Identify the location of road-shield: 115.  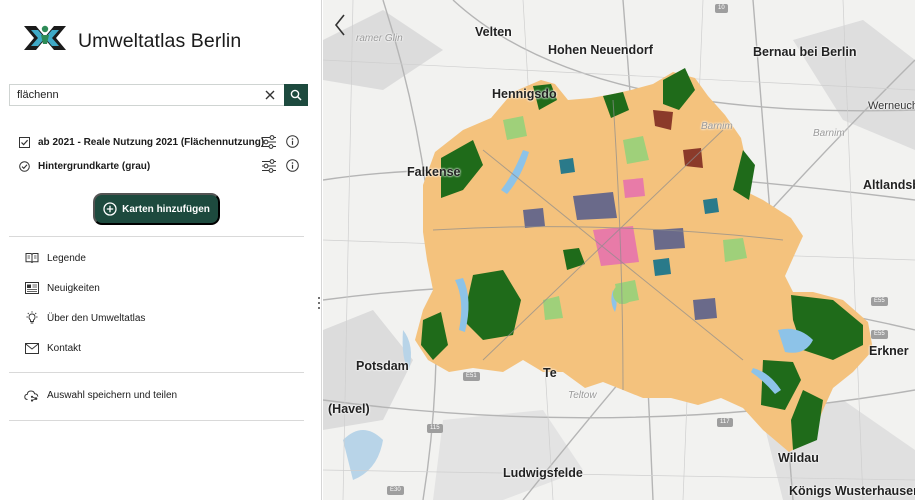
(435, 428).